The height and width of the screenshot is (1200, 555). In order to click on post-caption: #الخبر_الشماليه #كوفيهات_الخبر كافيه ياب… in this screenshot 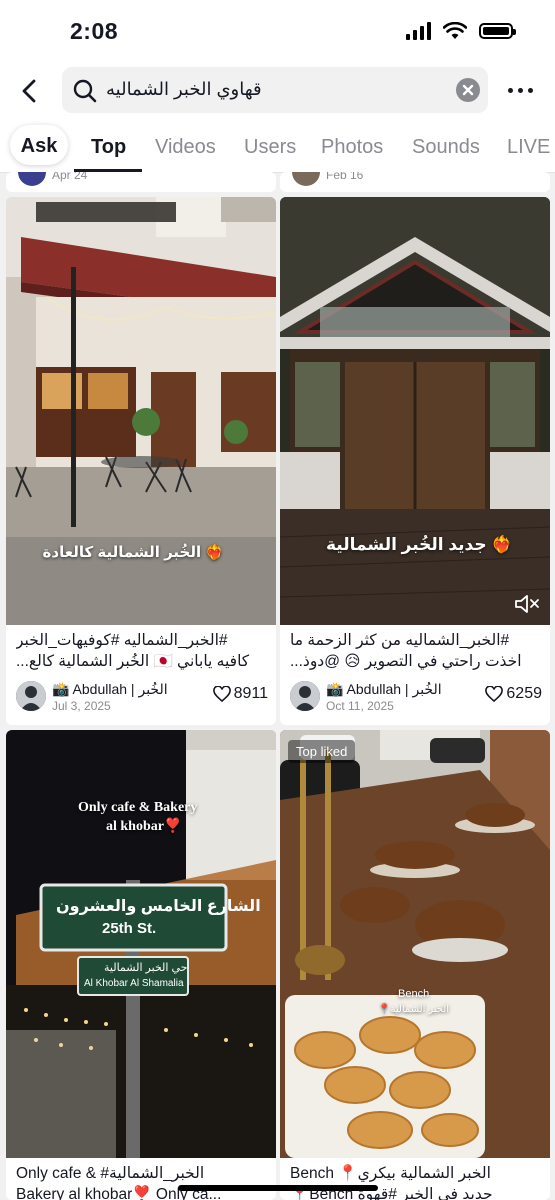, I will do `click(133, 651)`.